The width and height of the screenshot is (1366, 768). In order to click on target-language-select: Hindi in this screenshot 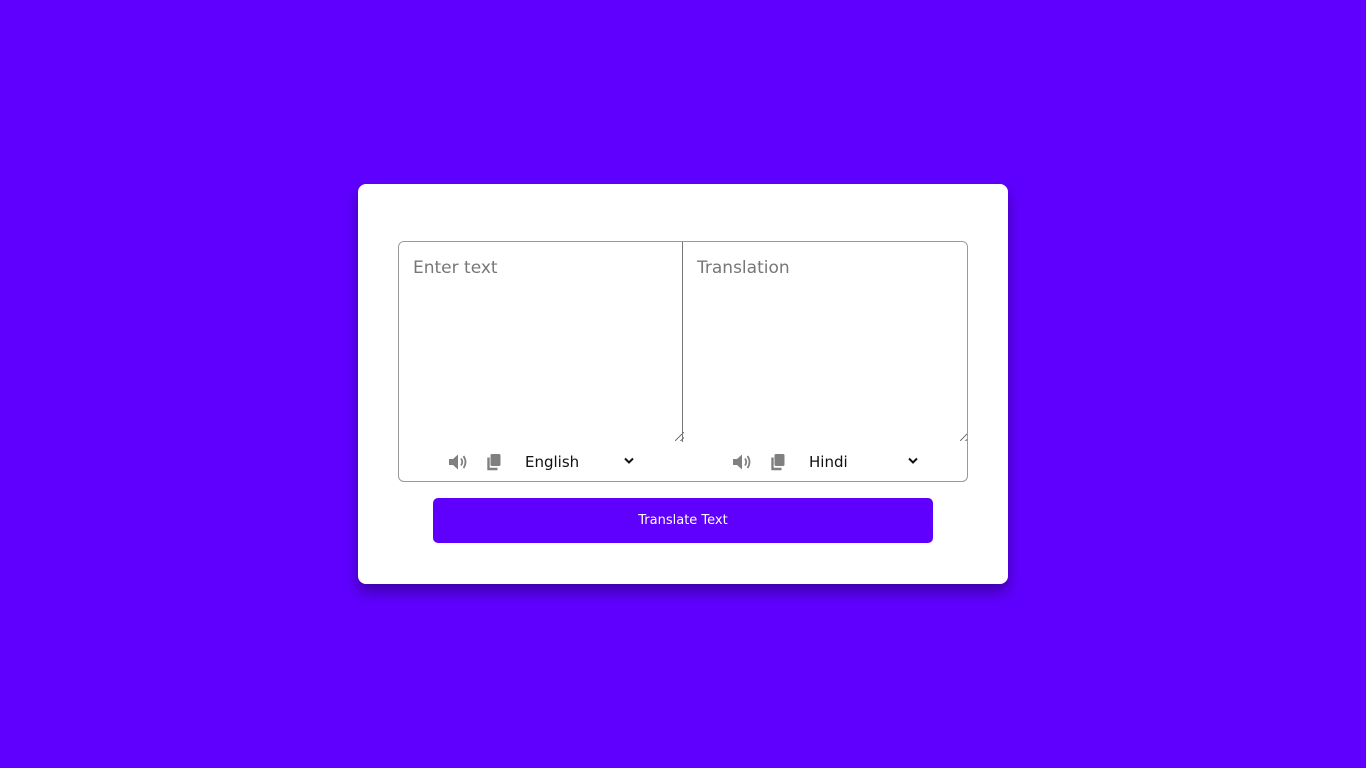, I will do `click(865, 462)`.